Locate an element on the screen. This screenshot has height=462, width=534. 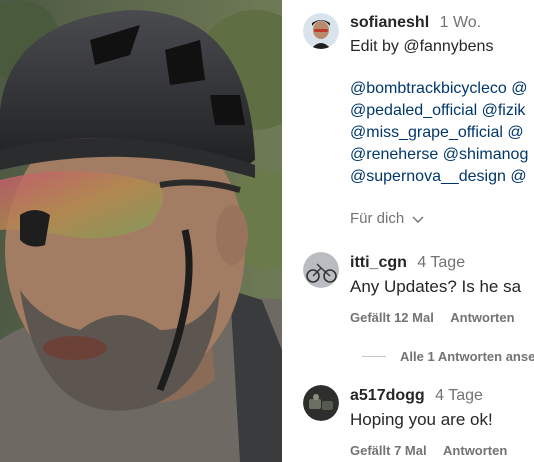
comment-username: a517dogg is located at coordinates (387, 395).